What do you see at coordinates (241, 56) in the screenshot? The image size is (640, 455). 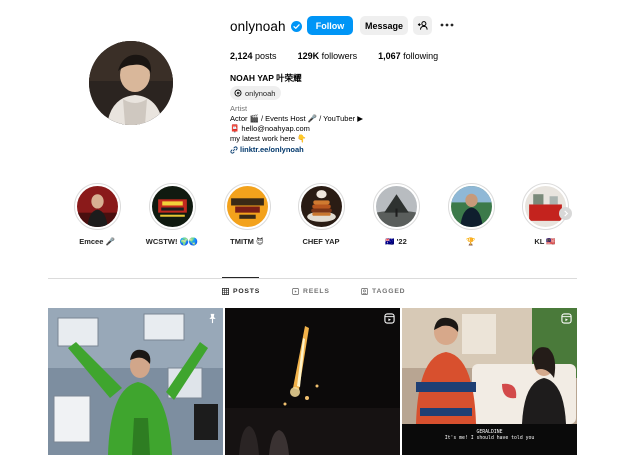 I see `posts-count: 2,124` at bounding box center [241, 56].